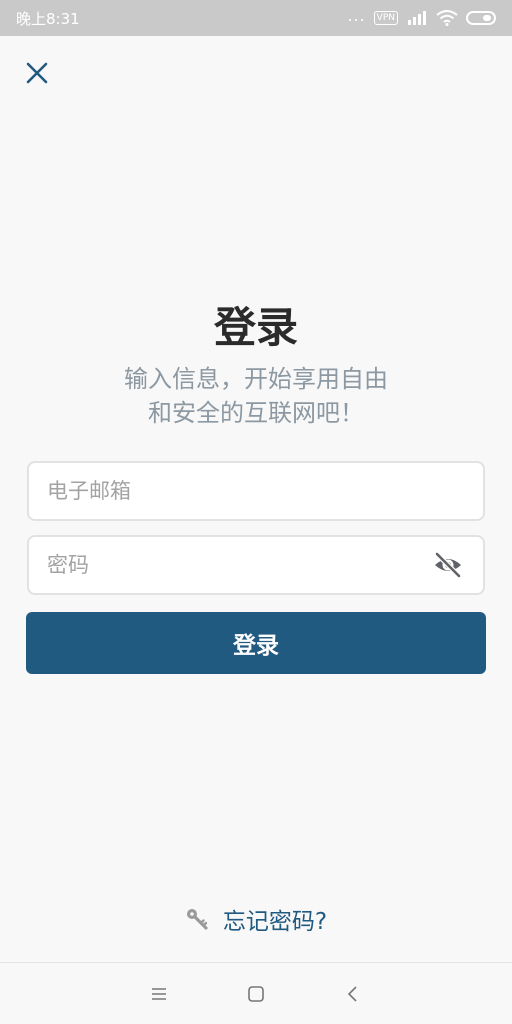 The height and width of the screenshot is (1024, 512). Describe the element at coordinates (447, 18) in the screenshot. I see `wifi-icon` at that location.